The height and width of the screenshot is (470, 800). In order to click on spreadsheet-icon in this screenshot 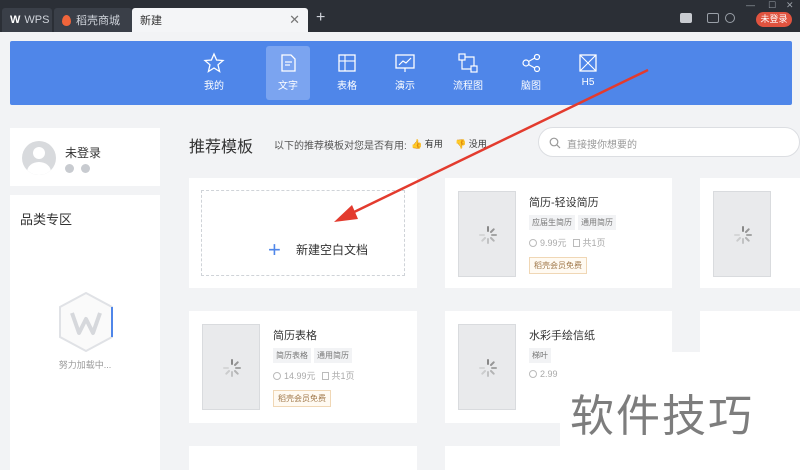, I will do `click(347, 63)`.